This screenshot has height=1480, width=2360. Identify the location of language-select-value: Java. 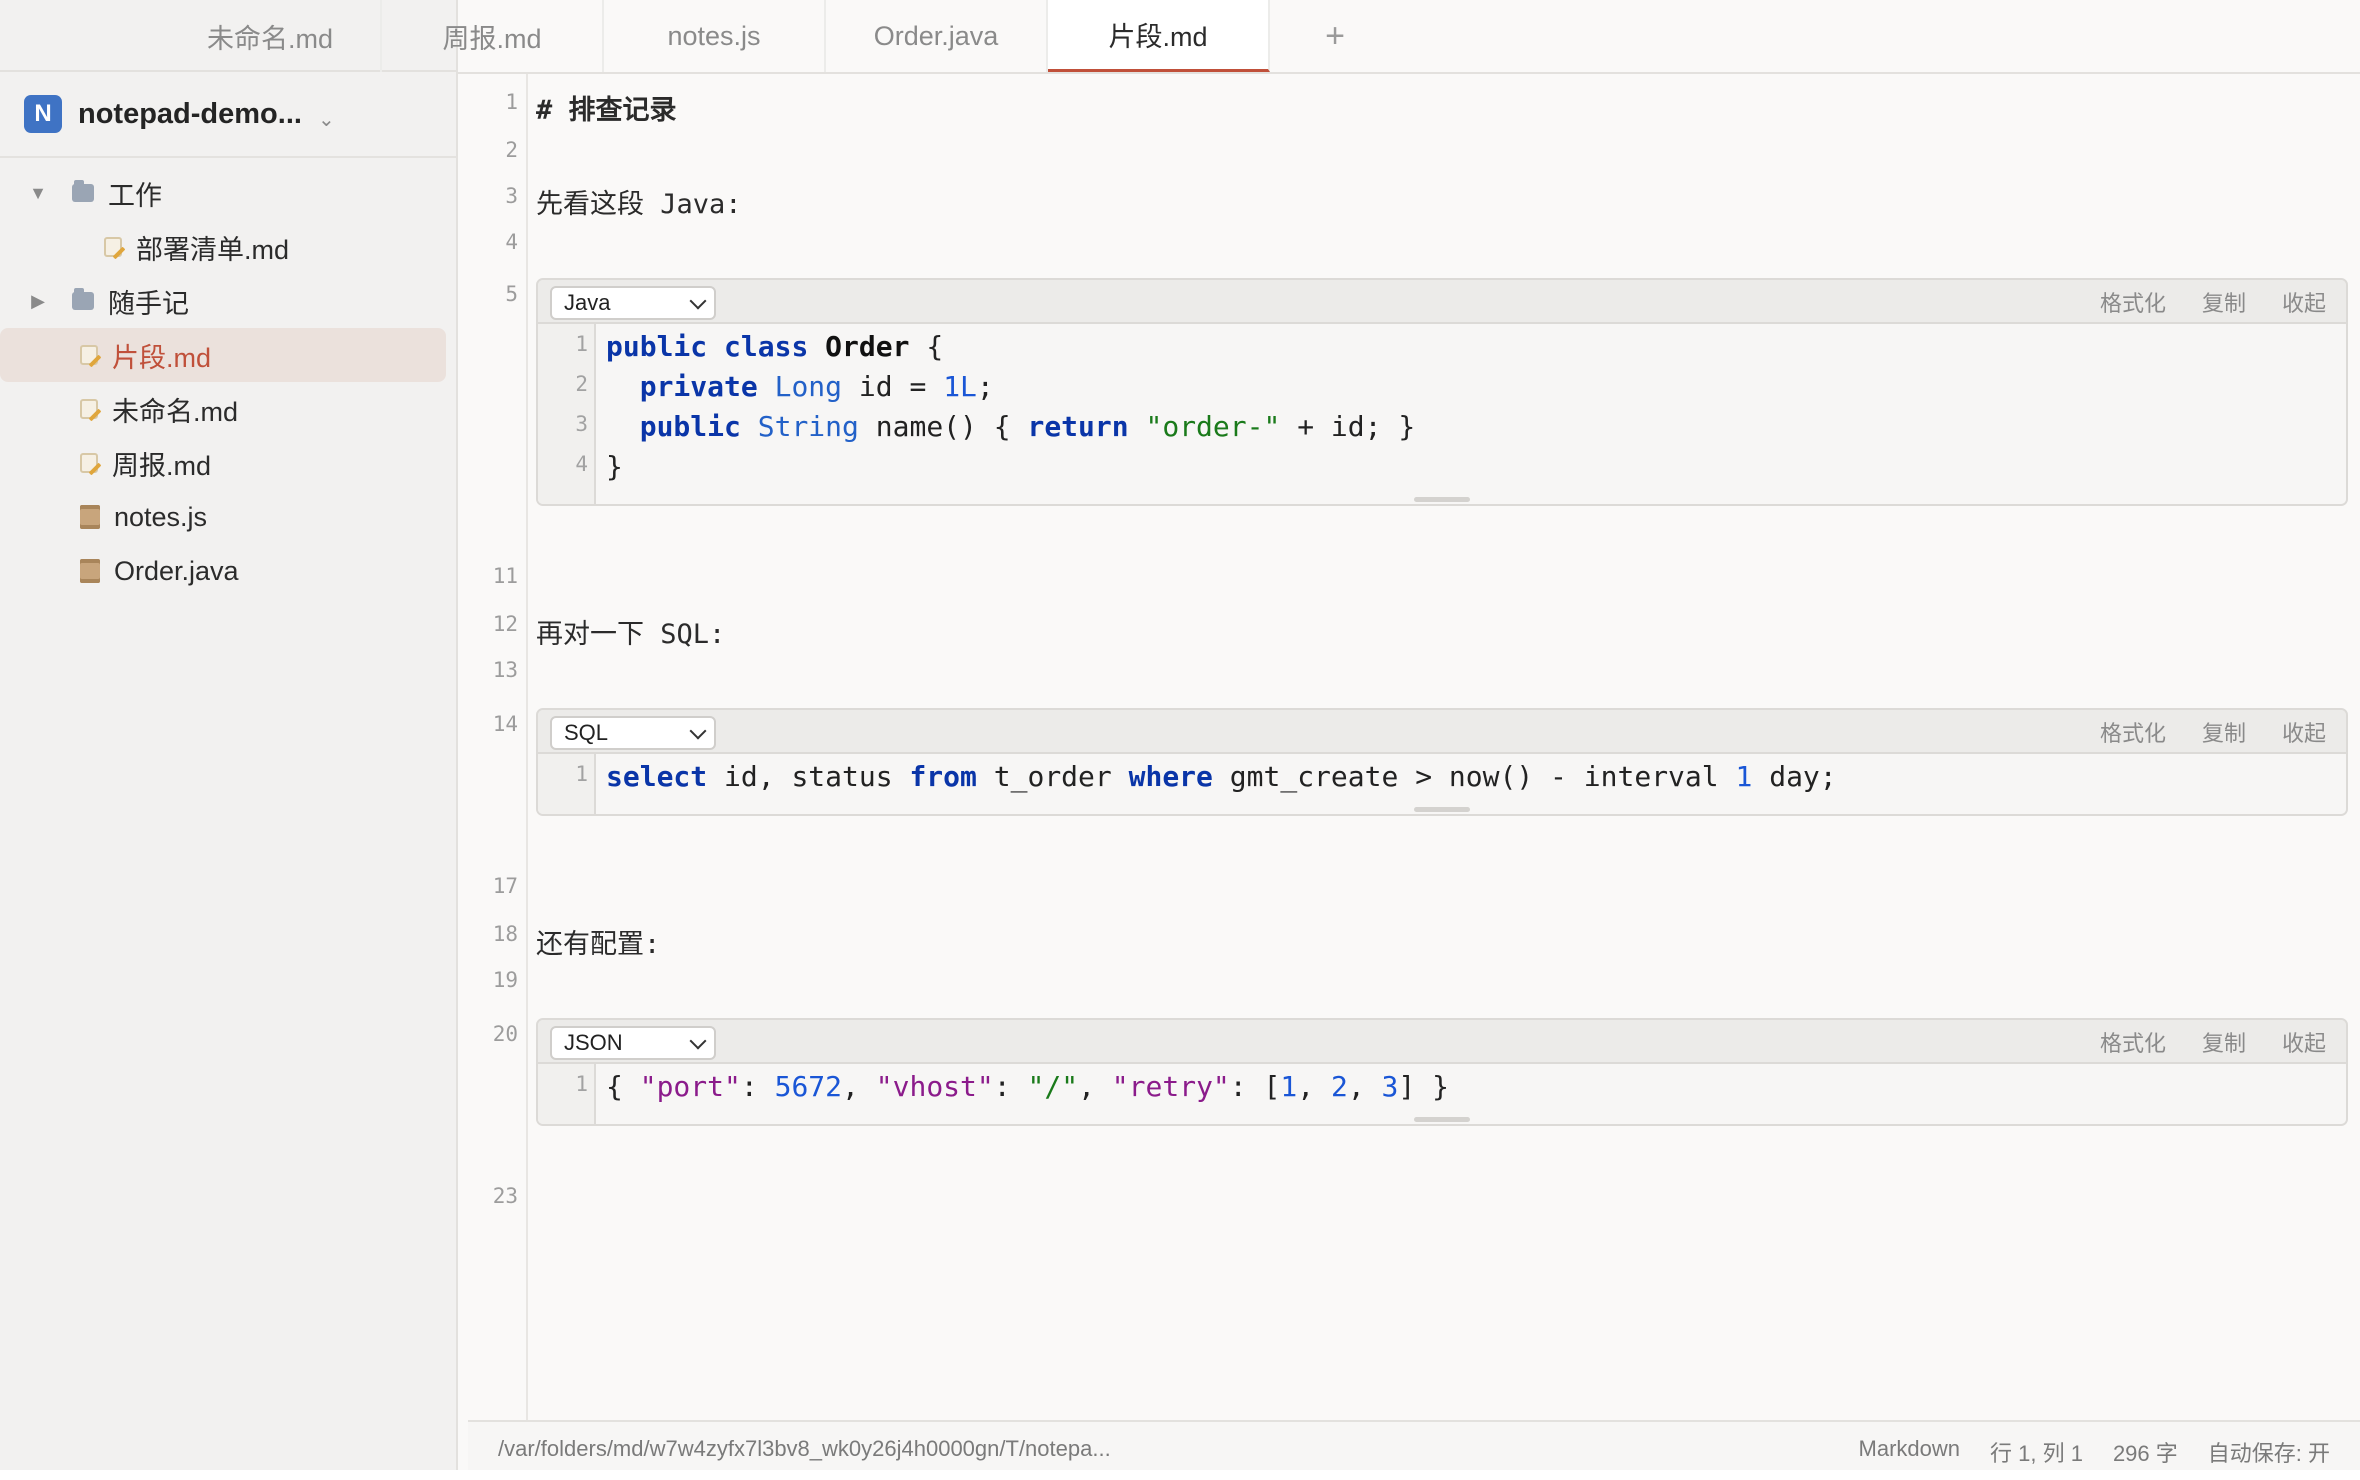
(587, 302).